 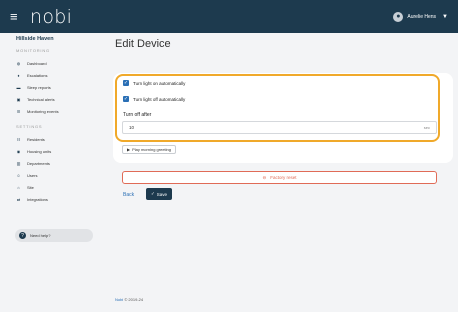 I want to click on sidebar-item-integrations: ⇄ Integrations, so click(x=32, y=199).